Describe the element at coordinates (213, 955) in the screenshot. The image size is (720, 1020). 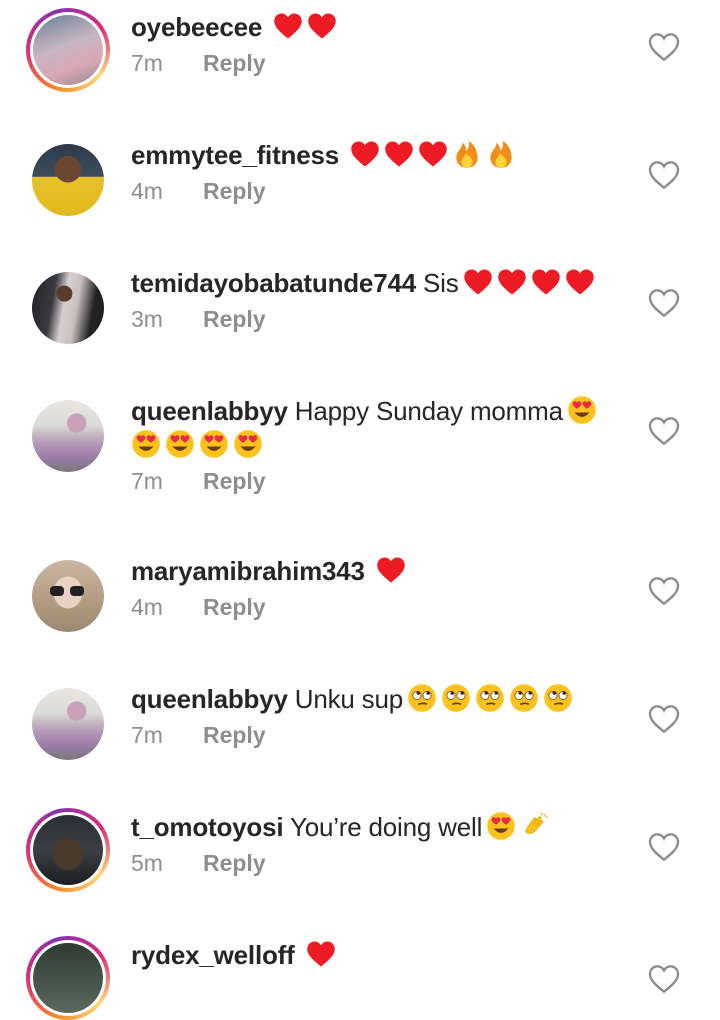
I see `comment-username: rydex_welloff` at that location.